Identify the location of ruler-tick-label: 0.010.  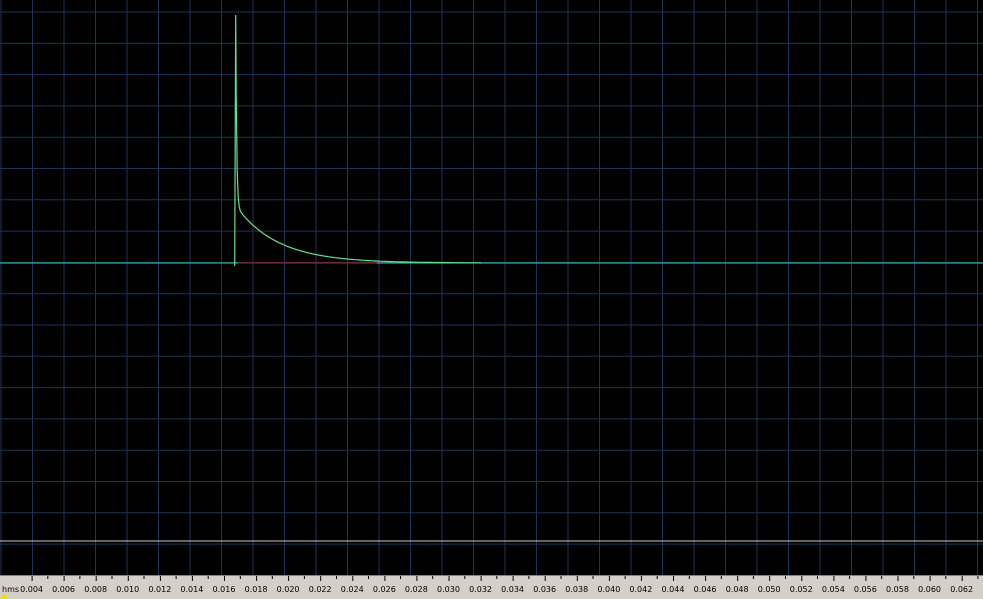
(127, 589).